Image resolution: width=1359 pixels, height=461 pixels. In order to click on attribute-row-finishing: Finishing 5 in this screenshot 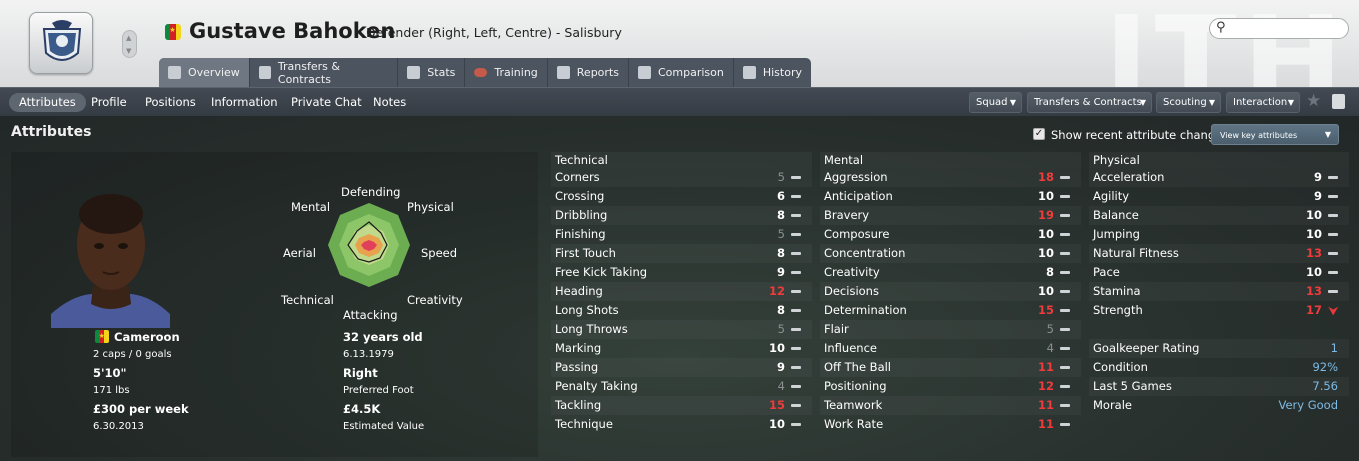, I will do `click(681, 234)`.